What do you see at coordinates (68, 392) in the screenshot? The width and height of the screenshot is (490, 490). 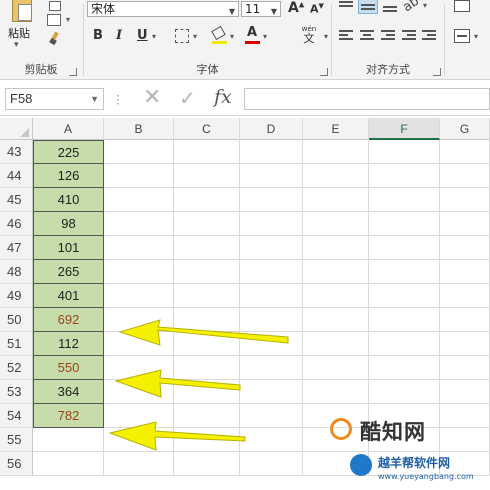 I see `cell-a: 364` at bounding box center [68, 392].